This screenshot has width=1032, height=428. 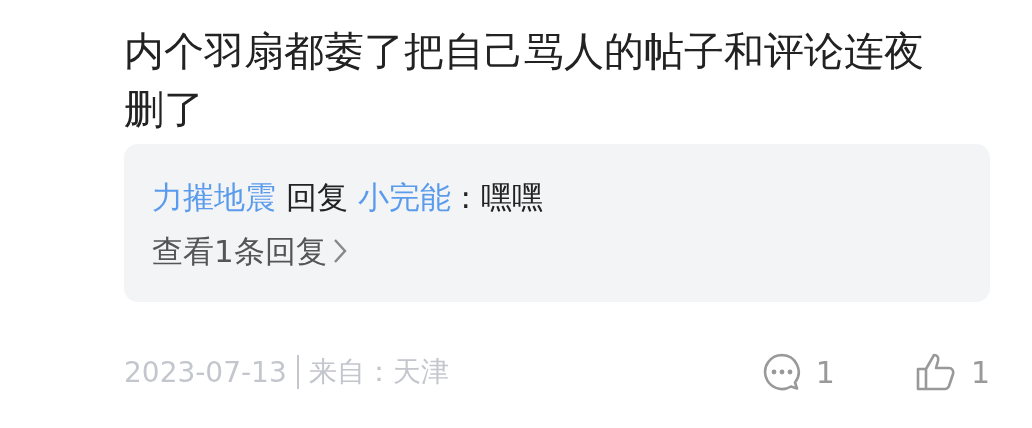 I want to click on like-count: 1, so click(x=980, y=372).